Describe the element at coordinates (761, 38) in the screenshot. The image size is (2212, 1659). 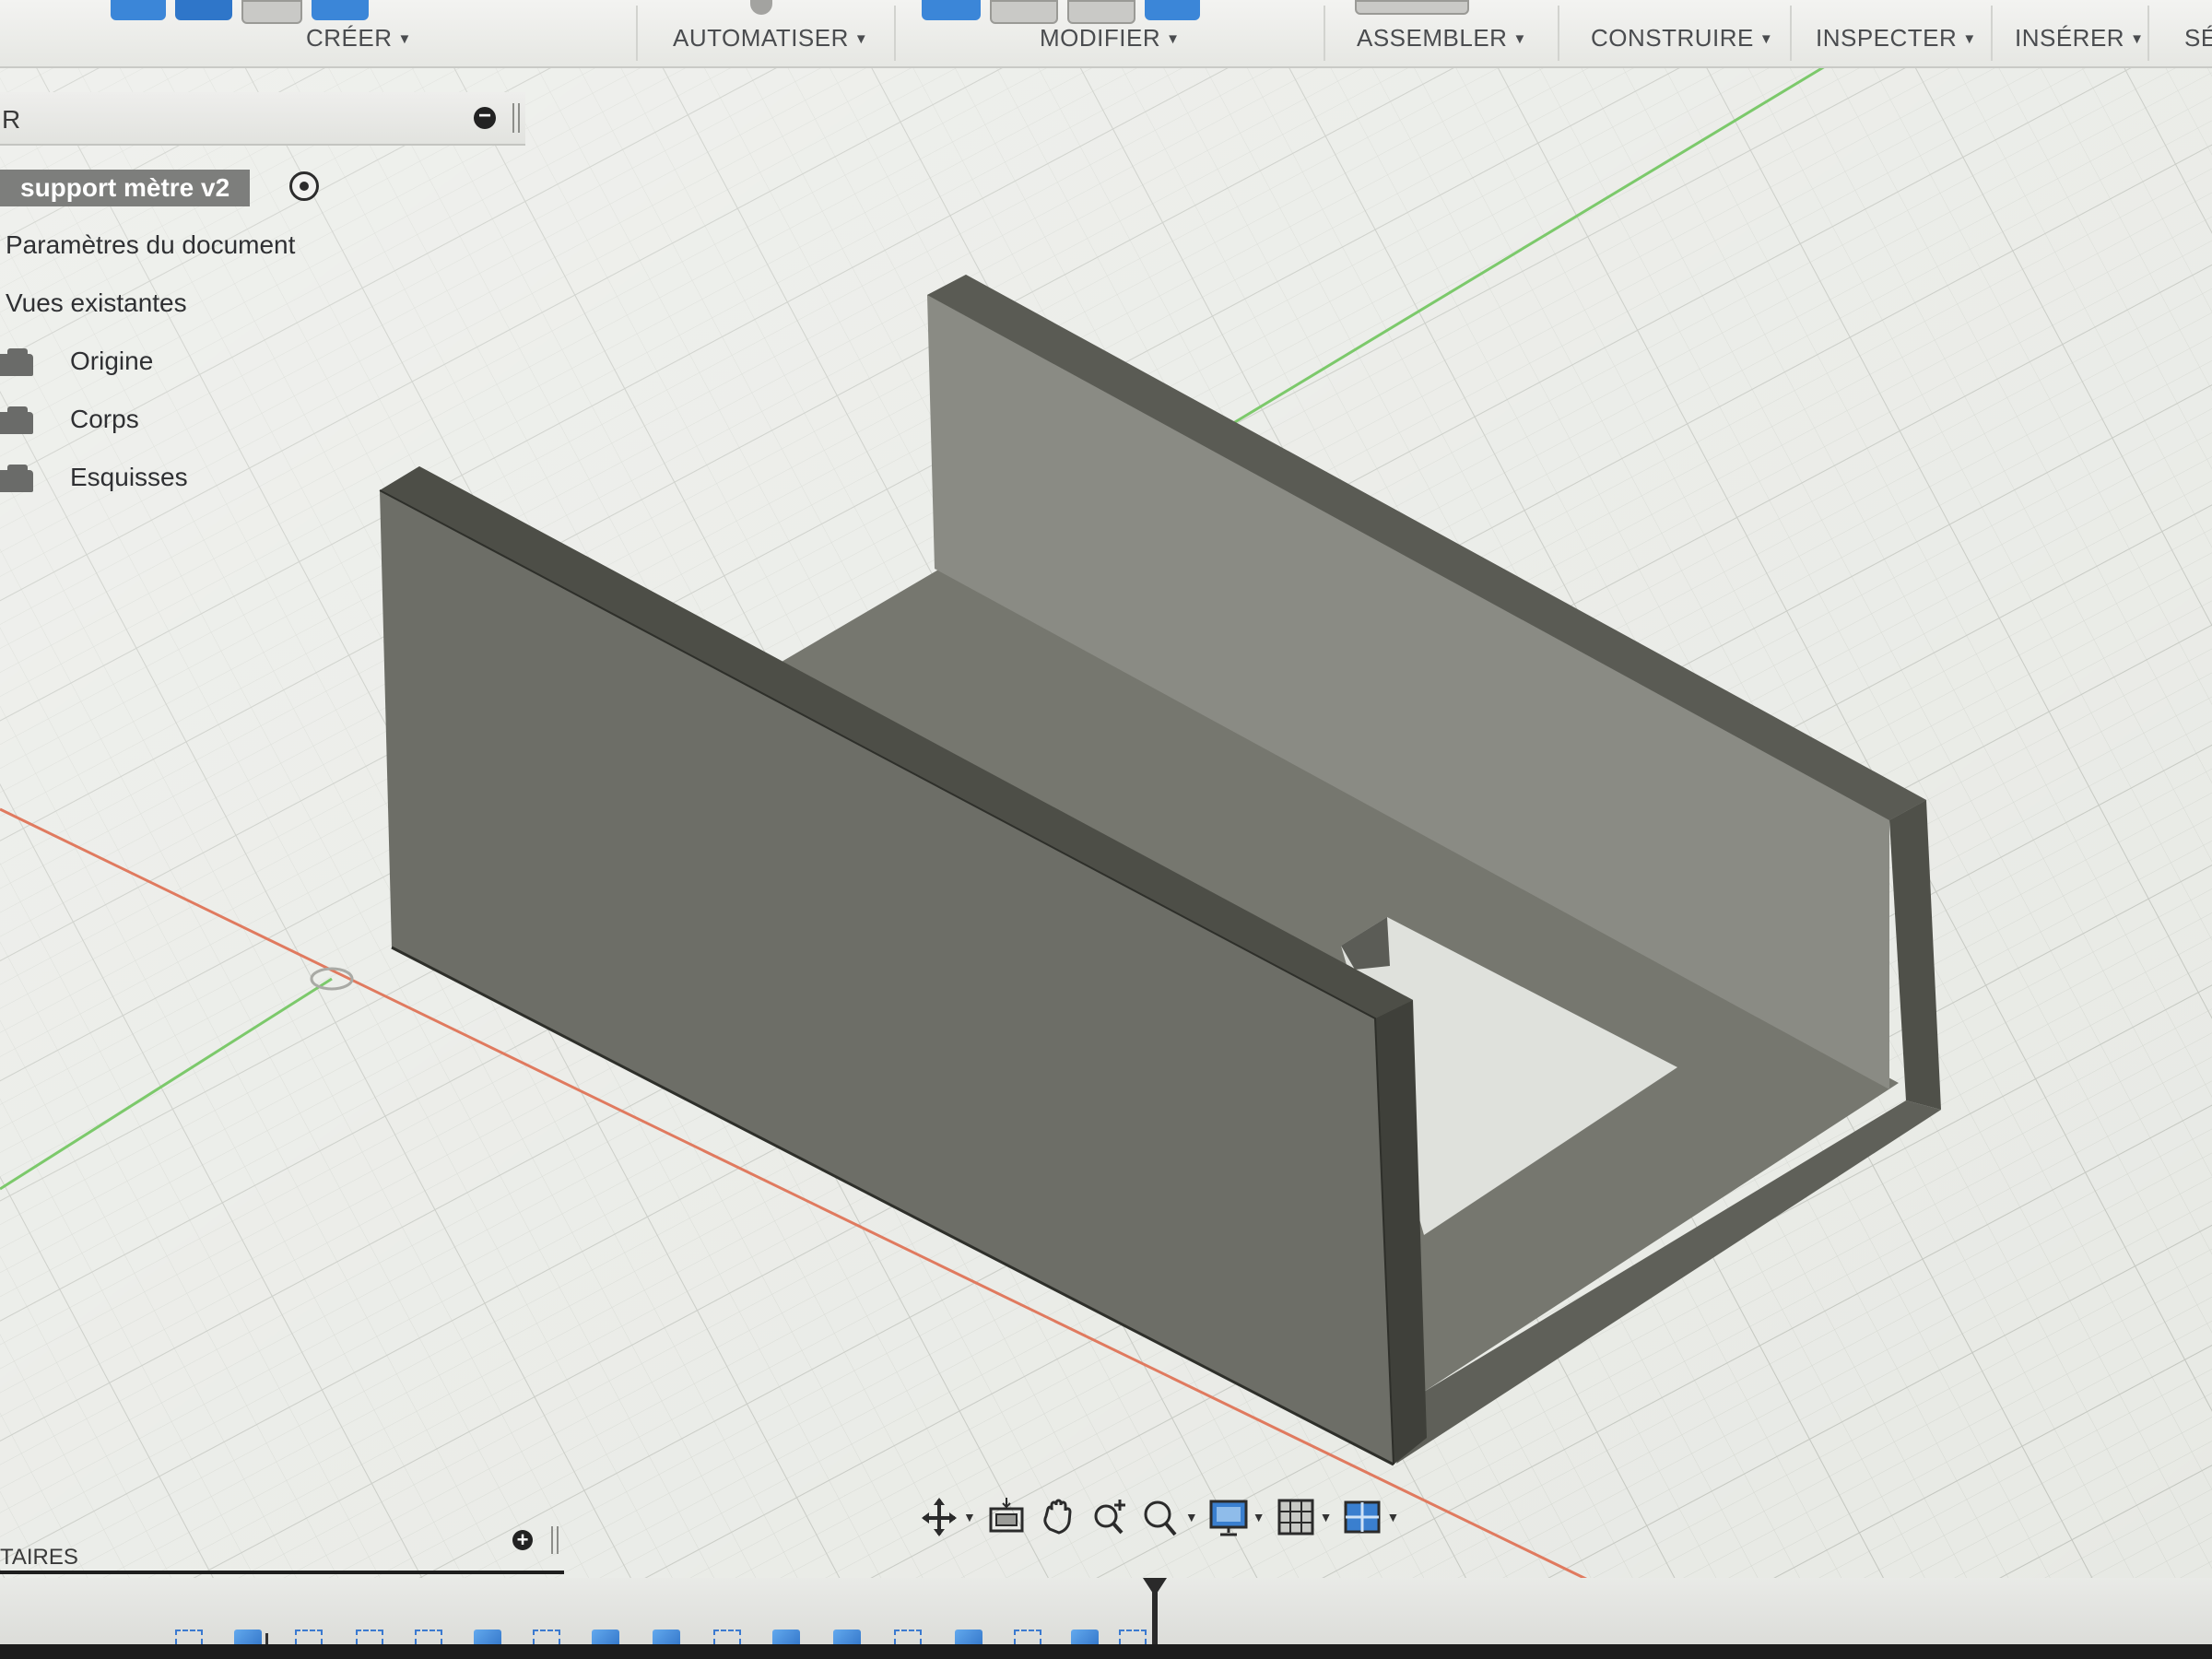
I see `menu-automate-label: AUTOMATISER` at that location.